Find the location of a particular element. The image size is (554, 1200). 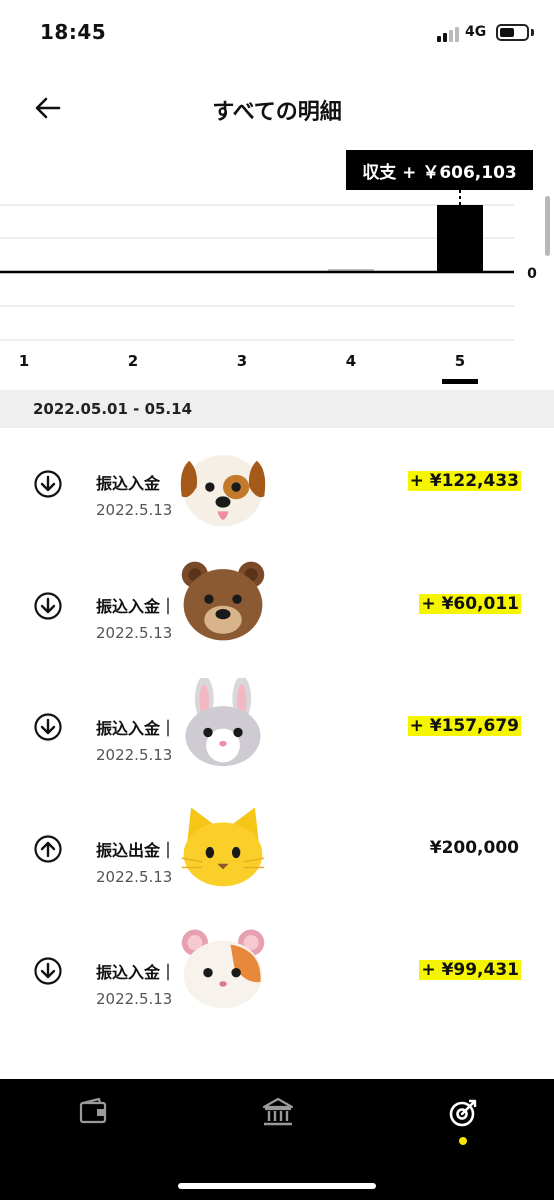

page-title: すべての明細 is located at coordinates (277, 112).